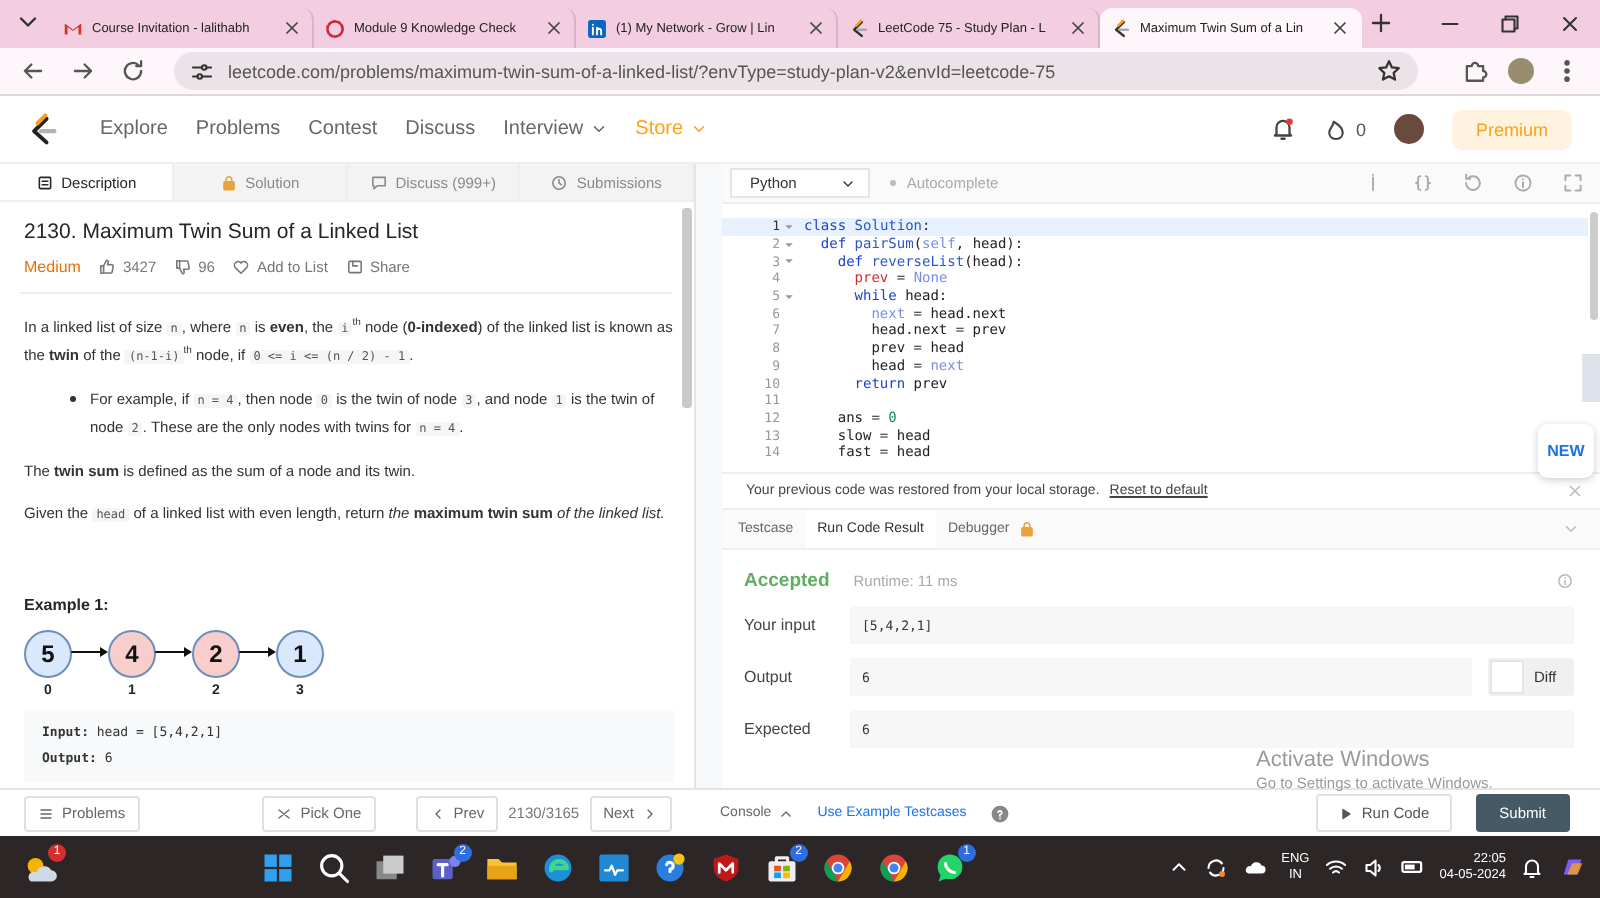 This screenshot has height=898, width=1600. What do you see at coordinates (241, 267) in the screenshot?
I see `heart-icon` at bounding box center [241, 267].